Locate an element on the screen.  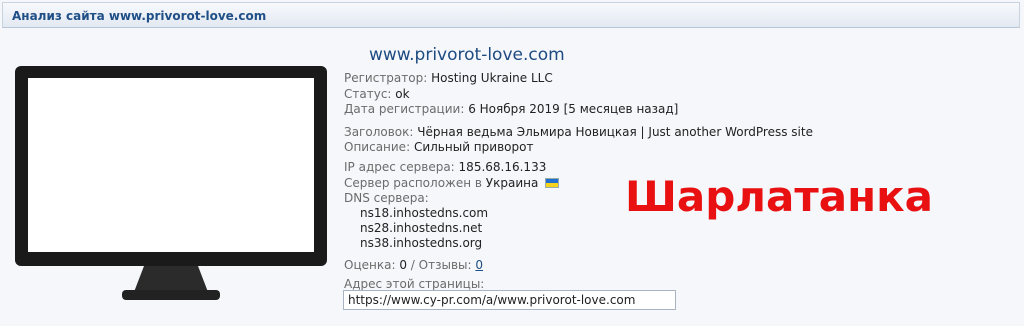
description-row: Описание: Сильный приворот is located at coordinates (438, 147).